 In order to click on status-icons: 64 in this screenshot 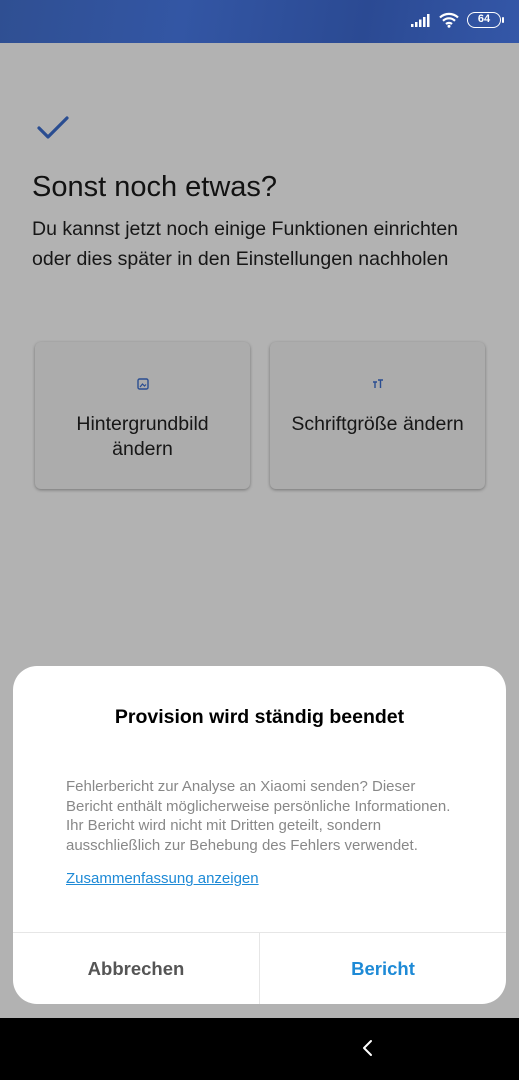, I will do `click(457, 20)`.